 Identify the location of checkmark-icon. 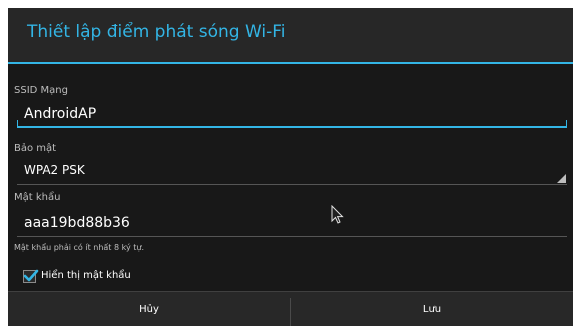
(31, 275).